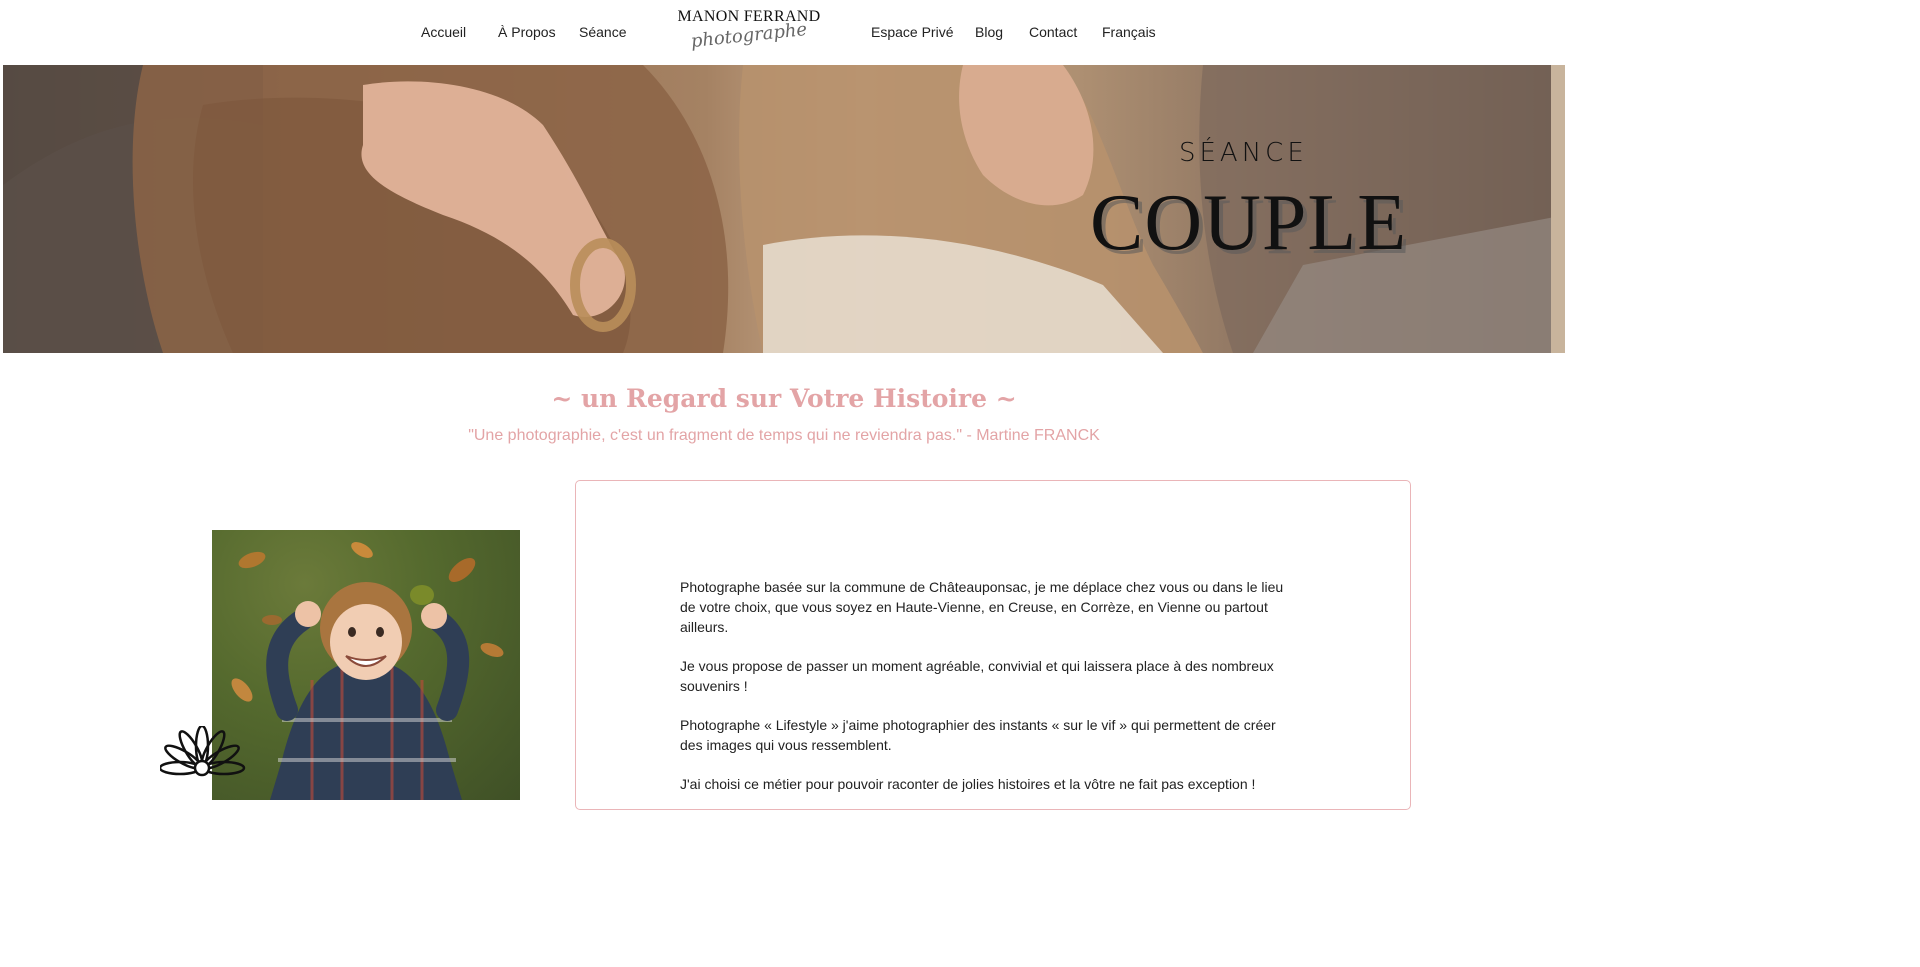 This screenshot has height=967, width=1920. I want to click on nav-blog: Blog, so click(989, 32).